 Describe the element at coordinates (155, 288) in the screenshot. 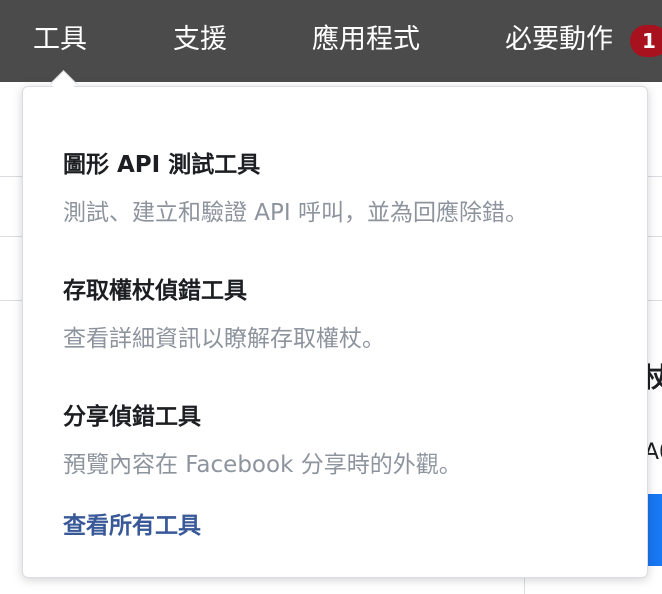

I see `menu-item-access-token-debugger: 存取權杖偵錯工具` at that location.